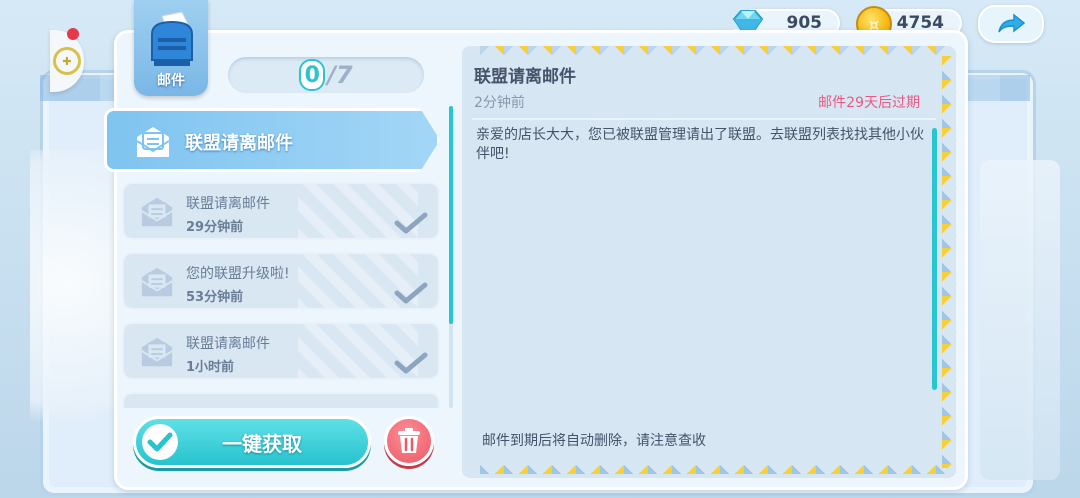 The width and height of the screenshot is (1080, 498). I want to click on mail-time: 1小时前, so click(210, 367).